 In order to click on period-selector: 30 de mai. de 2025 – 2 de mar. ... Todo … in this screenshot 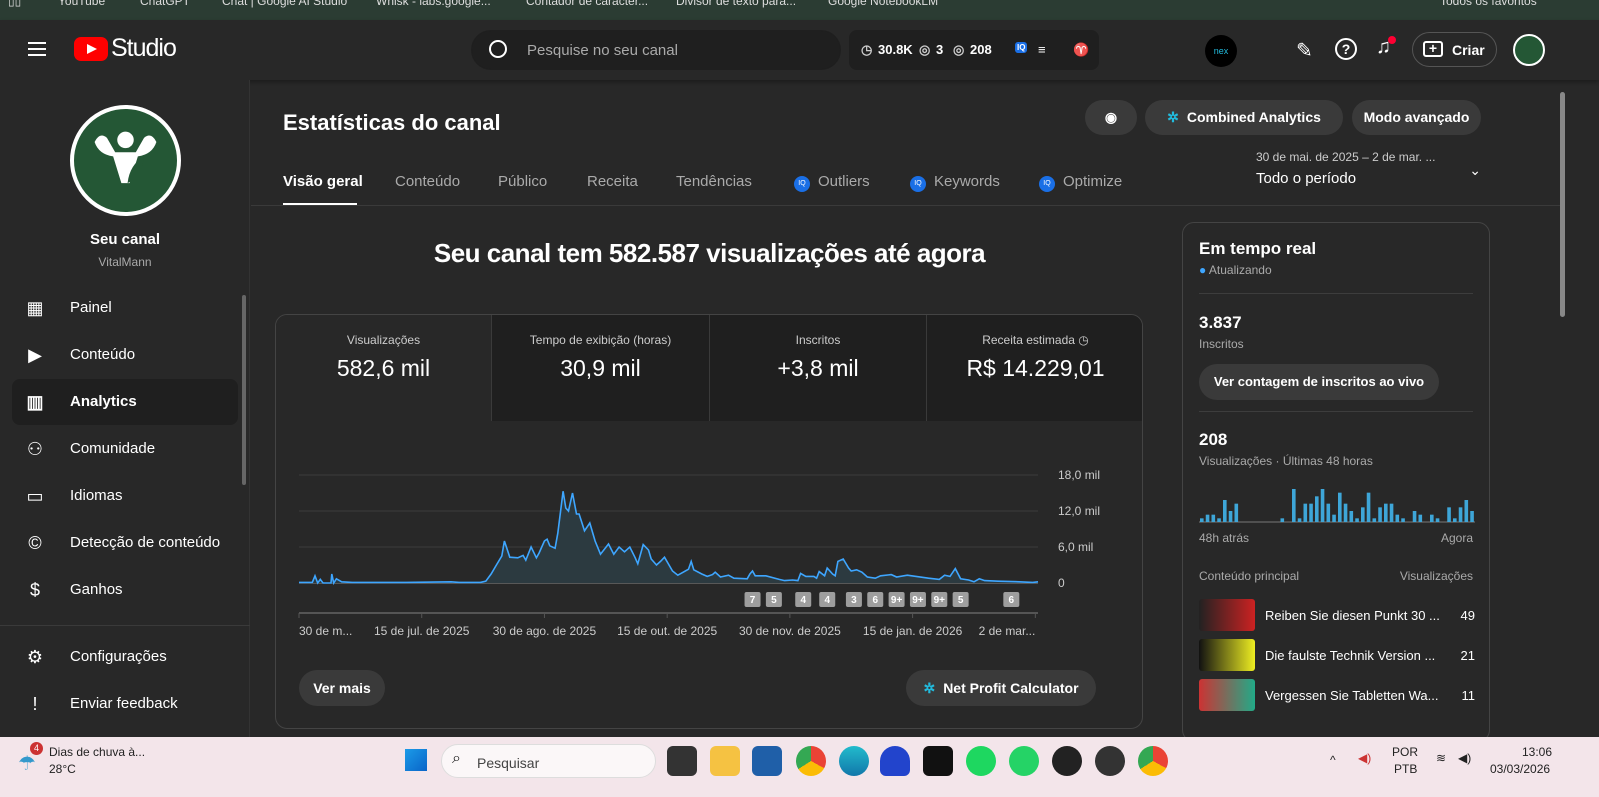, I will do `click(1368, 170)`.